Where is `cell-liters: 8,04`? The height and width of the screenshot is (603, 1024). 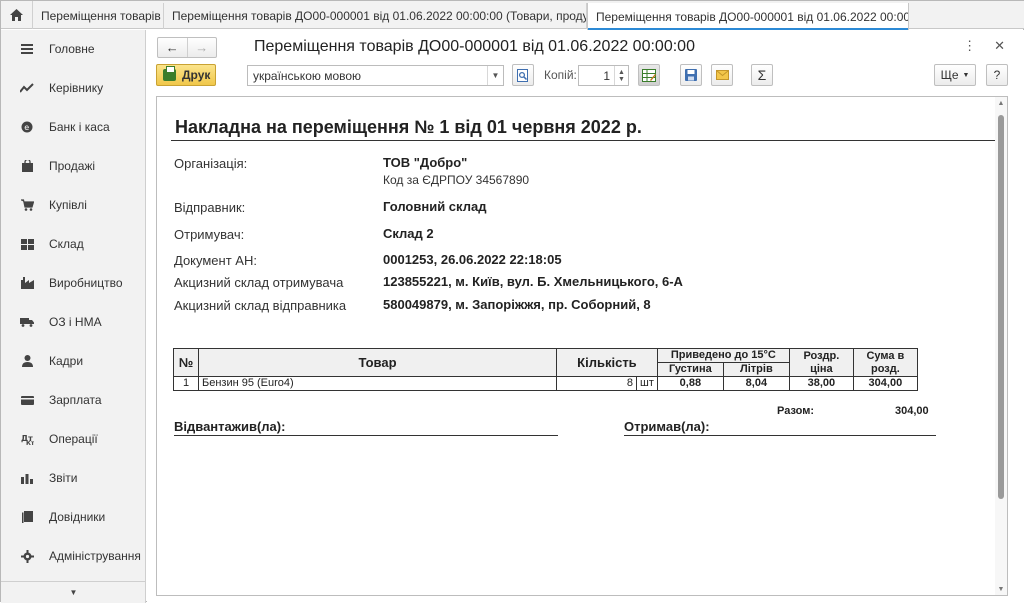 cell-liters: 8,04 is located at coordinates (756, 383).